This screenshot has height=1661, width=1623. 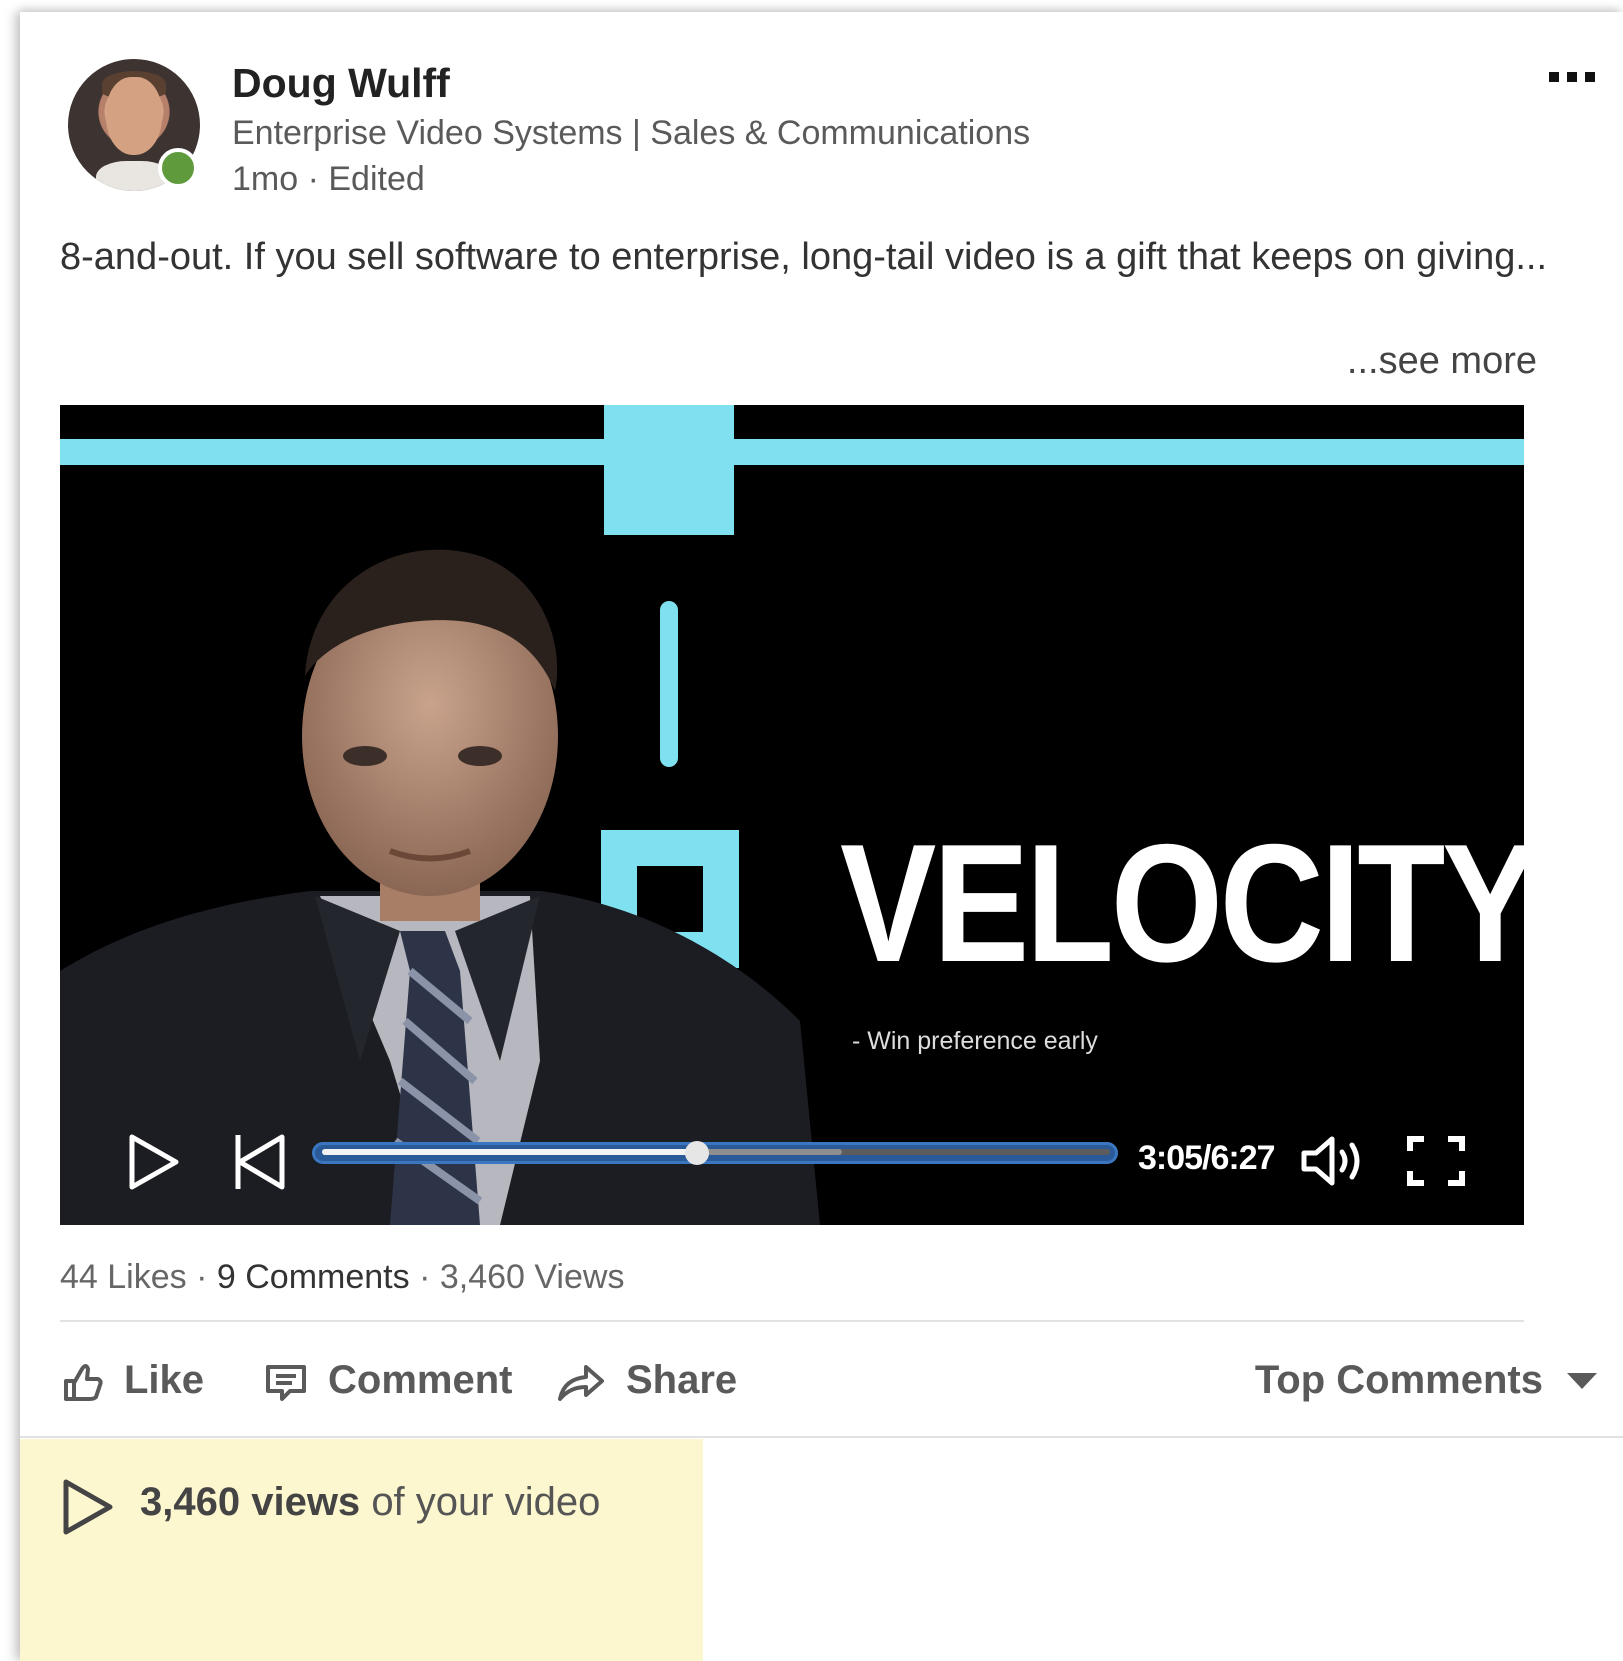 What do you see at coordinates (123, 1277) in the screenshot?
I see `likes-count: 44 Likes` at bounding box center [123, 1277].